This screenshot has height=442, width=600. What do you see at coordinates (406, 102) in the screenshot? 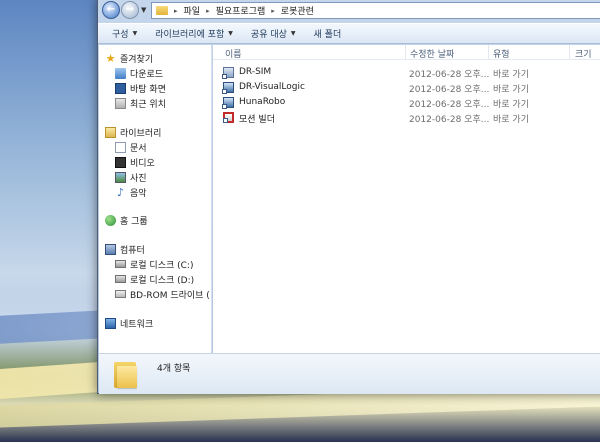
I see `file-row: HunaRobo 2012-06-28 오후... 바로 가기` at bounding box center [406, 102].